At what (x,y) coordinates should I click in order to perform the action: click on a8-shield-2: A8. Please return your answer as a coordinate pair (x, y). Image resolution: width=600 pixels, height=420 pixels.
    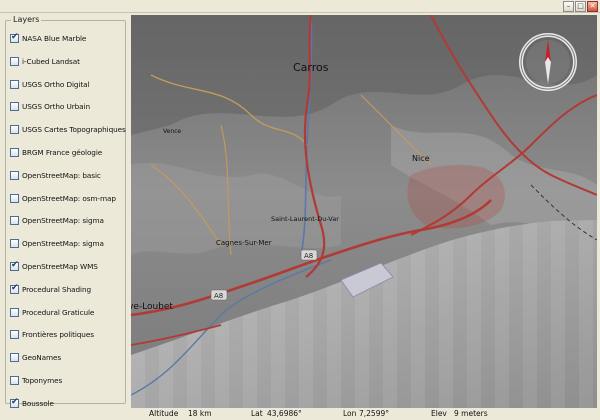
    Looking at the image, I should click on (219, 295).